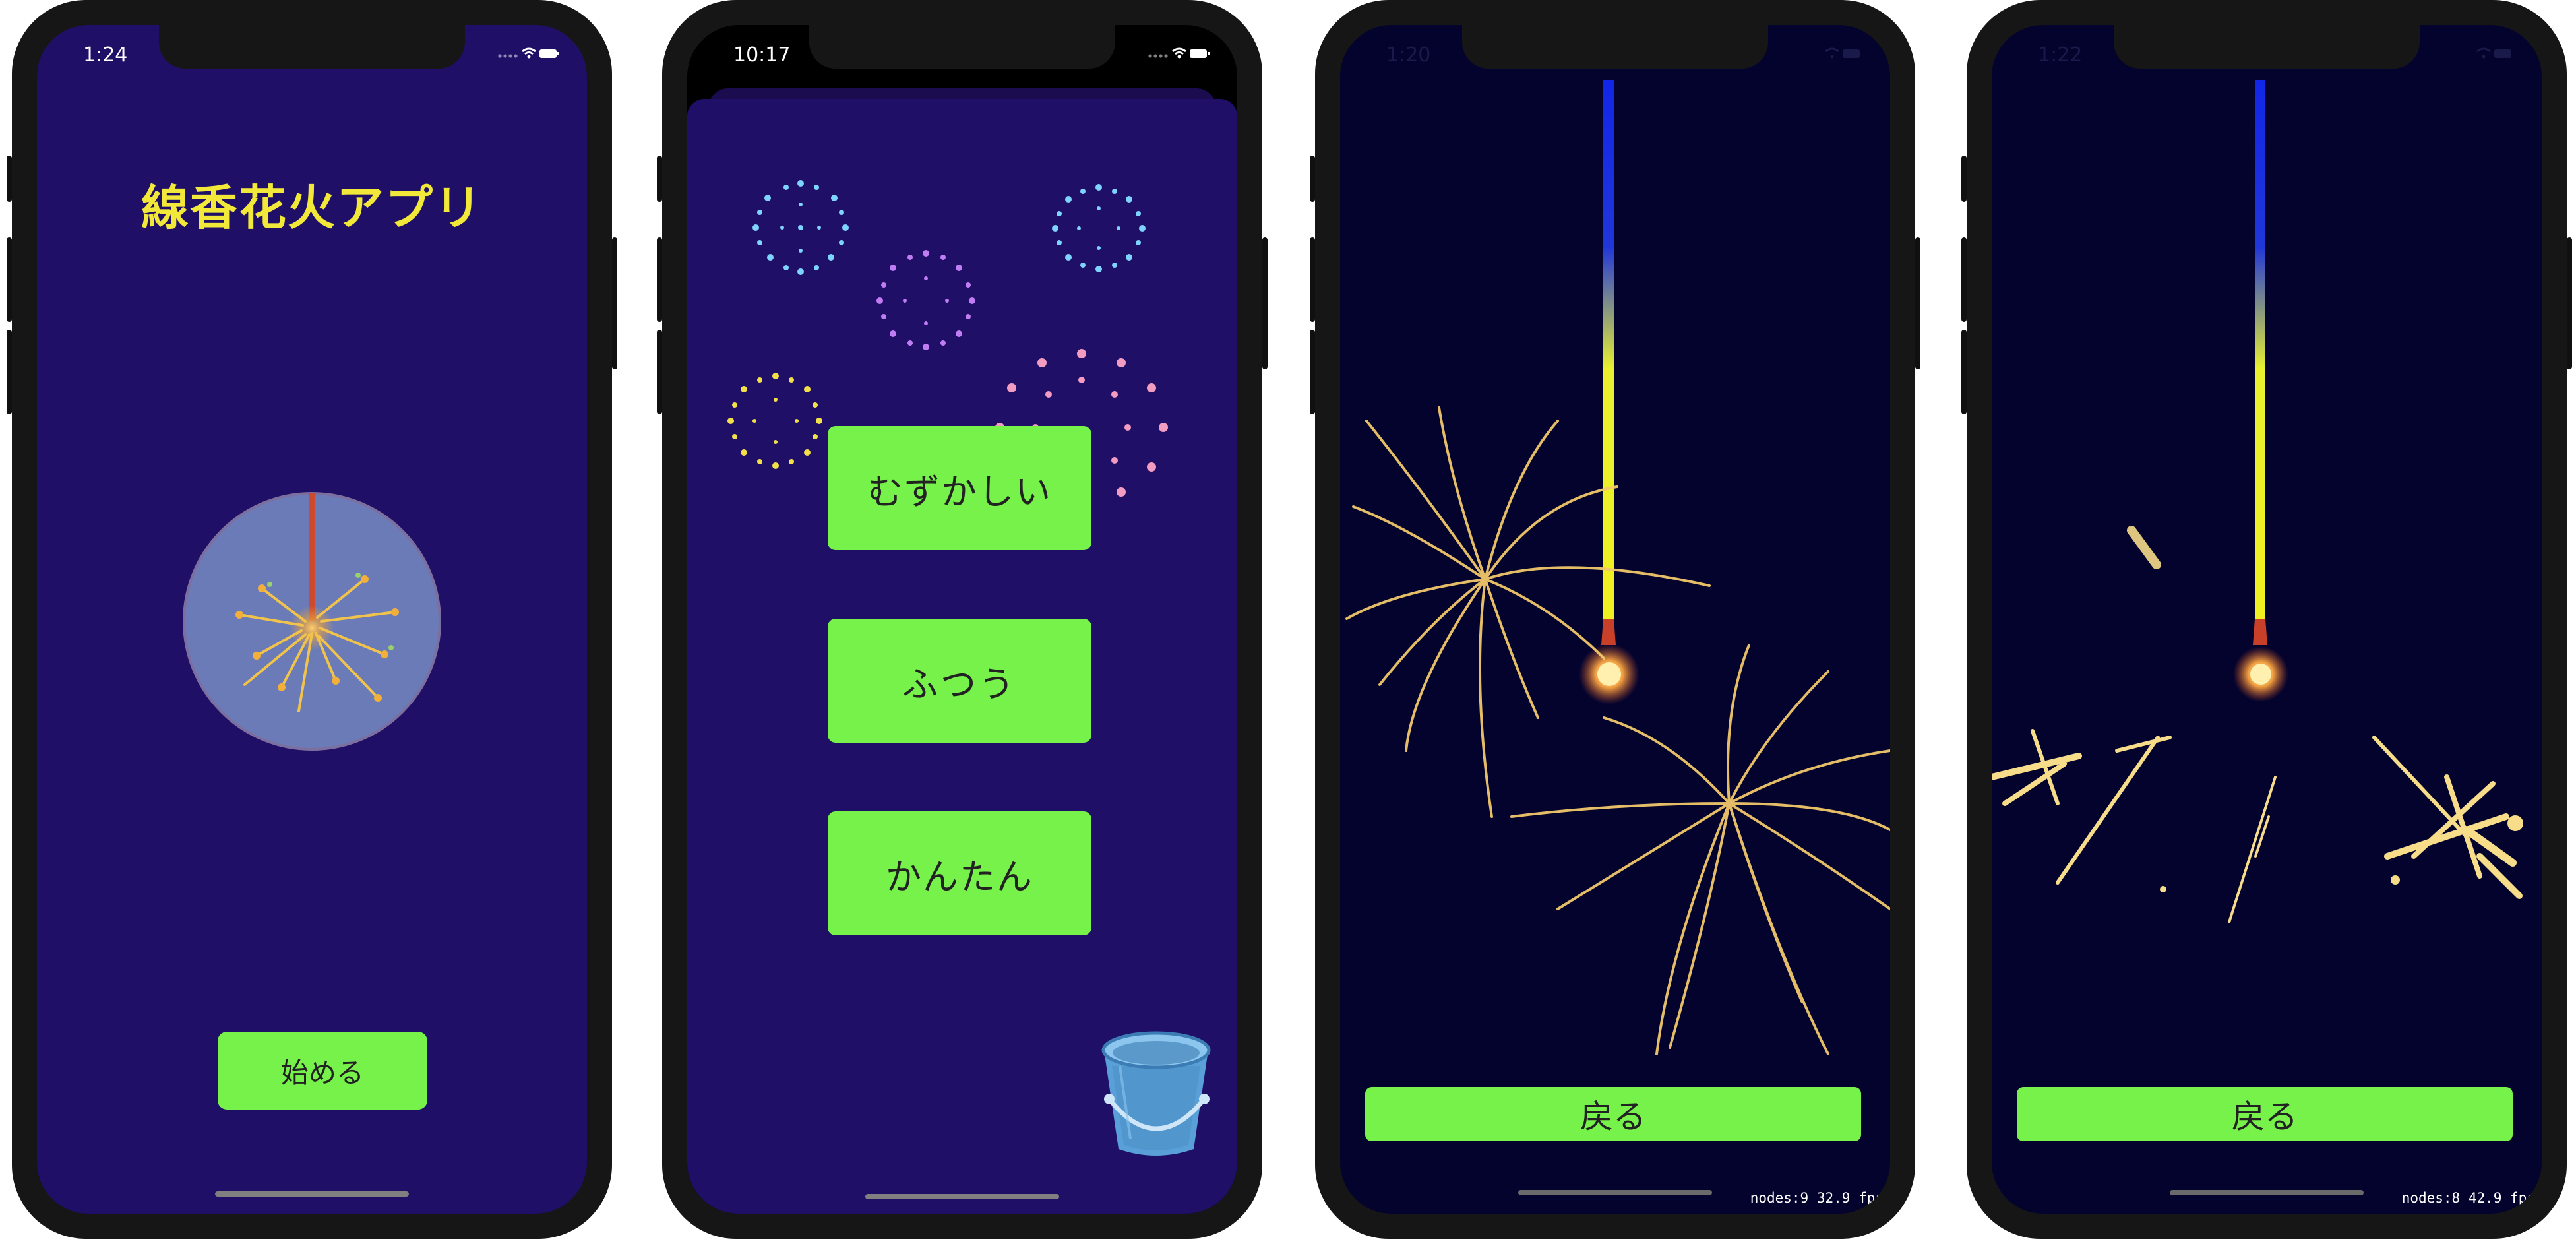 The image size is (2576, 1252). What do you see at coordinates (762, 55) in the screenshot?
I see `status-time: 10:17` at bounding box center [762, 55].